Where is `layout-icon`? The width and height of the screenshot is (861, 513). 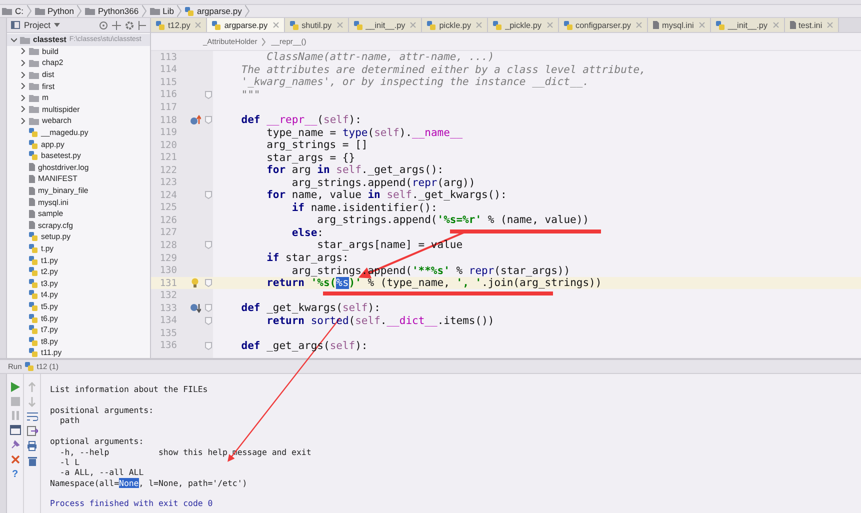 layout-icon is located at coordinates (15, 430).